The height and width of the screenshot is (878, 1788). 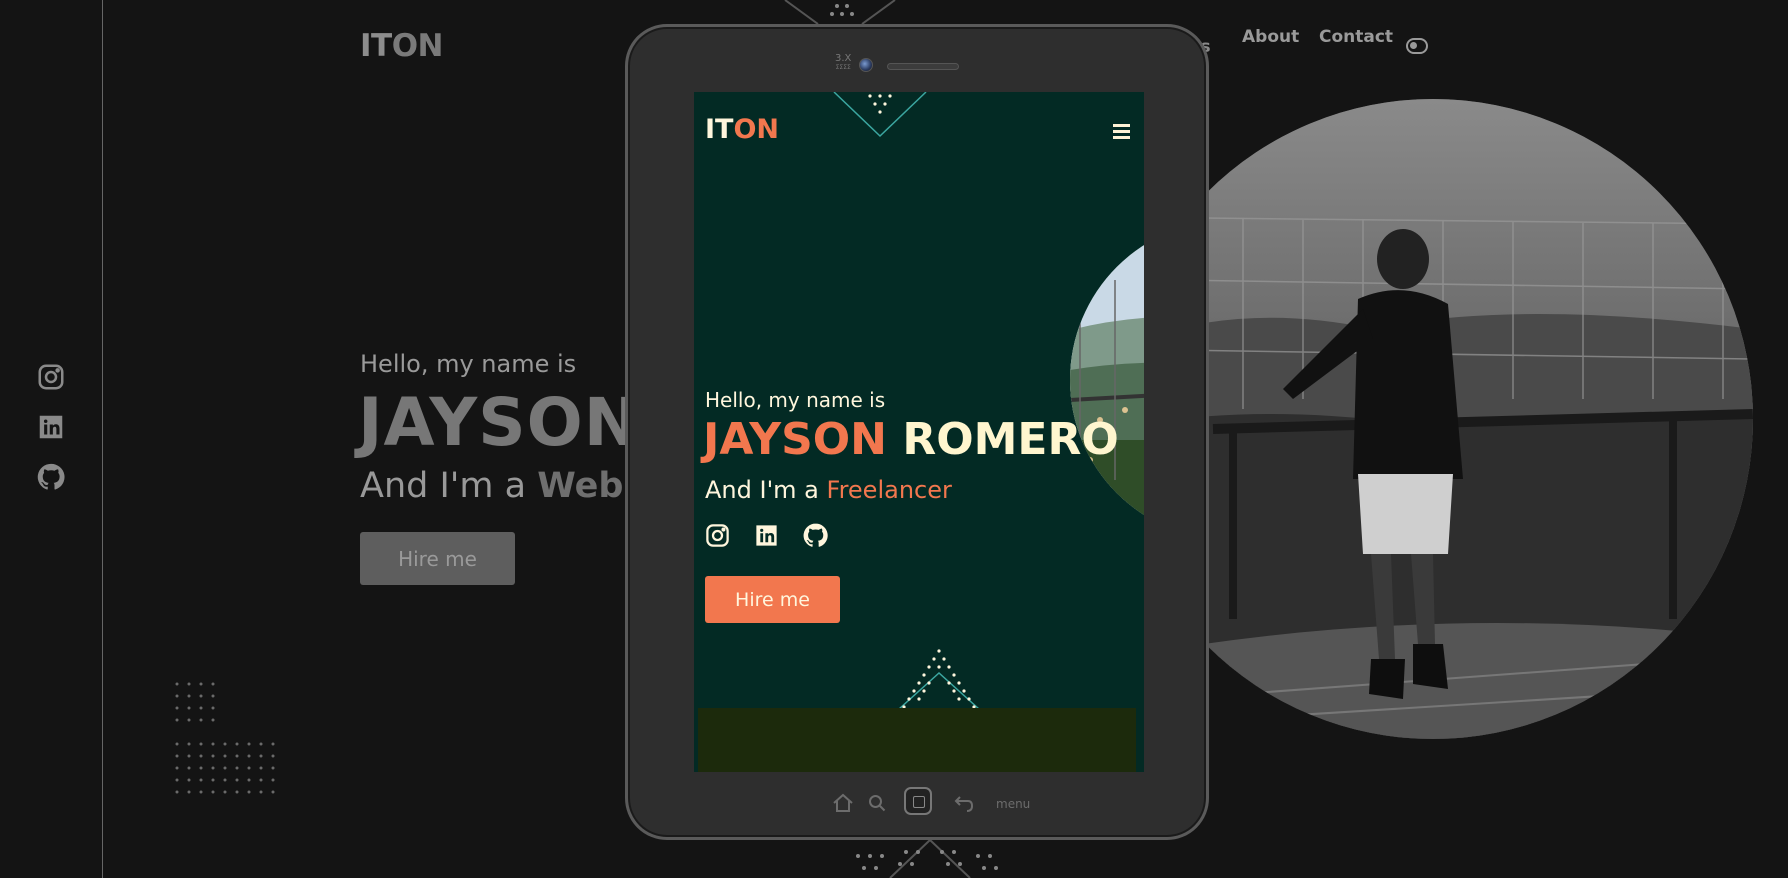 What do you see at coordinates (402, 46) in the screenshot?
I see `background-logo: ITON` at bounding box center [402, 46].